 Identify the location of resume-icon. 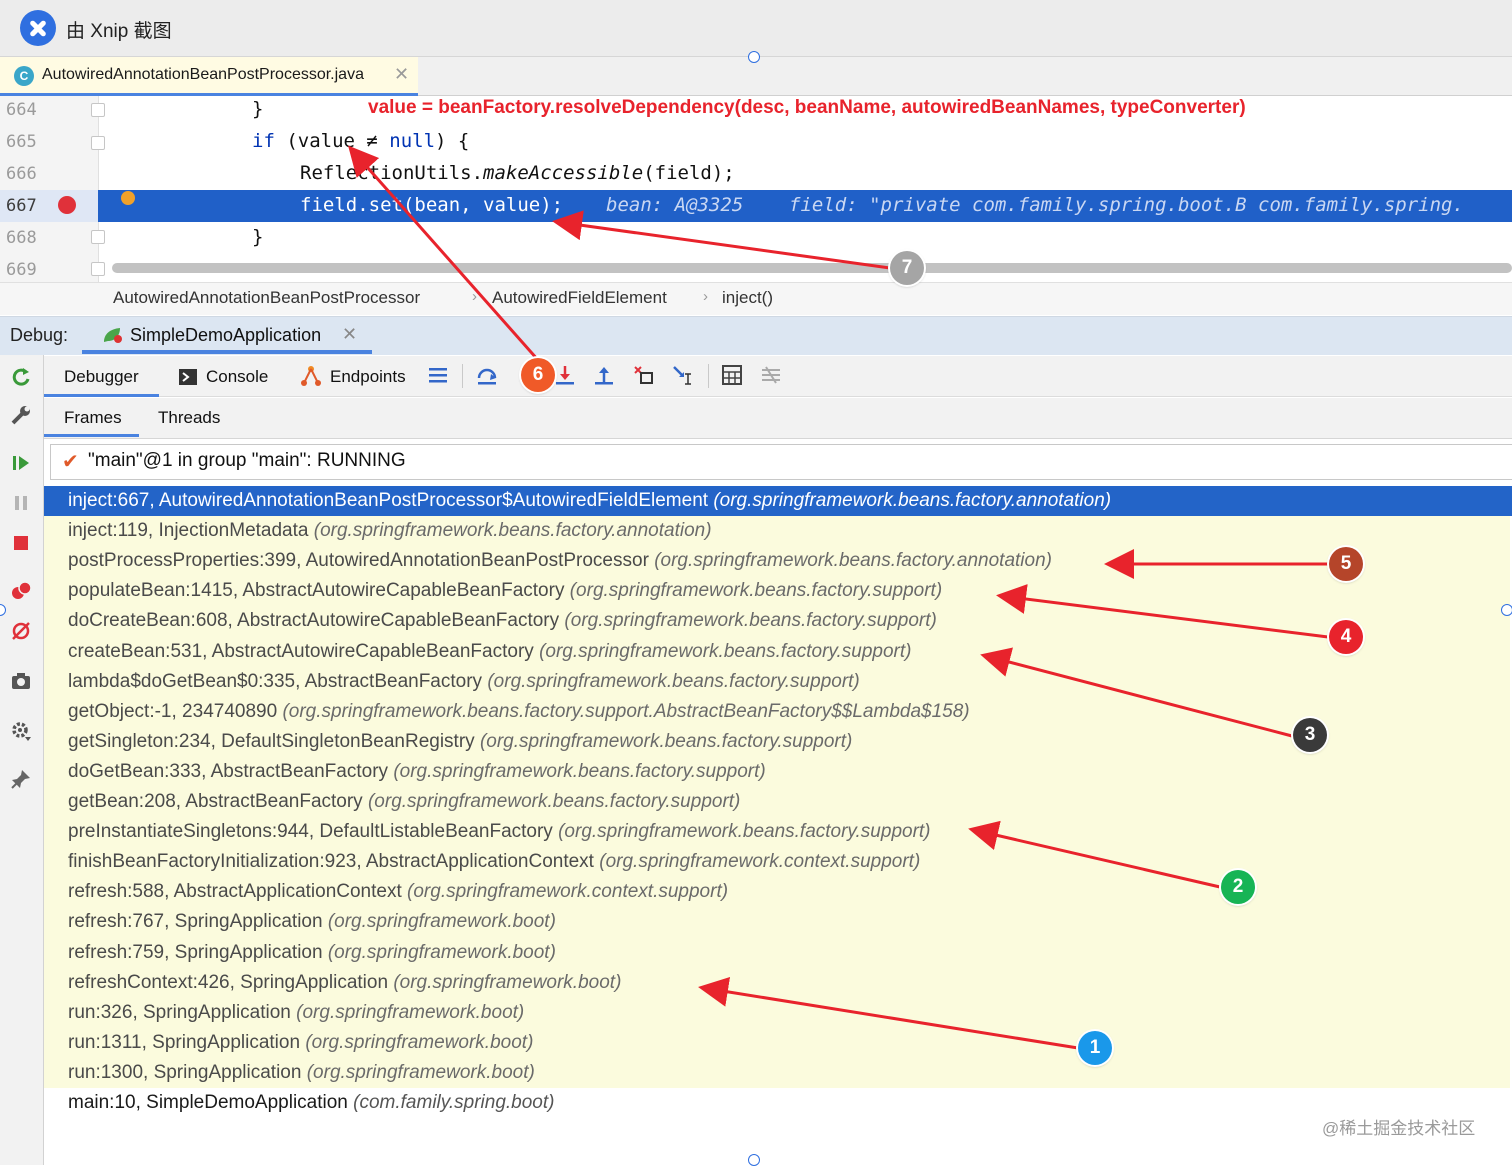
(21, 463).